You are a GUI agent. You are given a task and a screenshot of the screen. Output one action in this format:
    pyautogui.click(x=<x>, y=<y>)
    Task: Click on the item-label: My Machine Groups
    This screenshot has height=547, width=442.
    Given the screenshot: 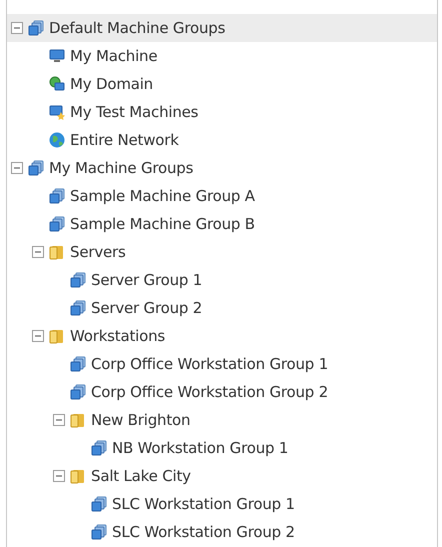 What is the action you would take?
    pyautogui.click(x=121, y=168)
    